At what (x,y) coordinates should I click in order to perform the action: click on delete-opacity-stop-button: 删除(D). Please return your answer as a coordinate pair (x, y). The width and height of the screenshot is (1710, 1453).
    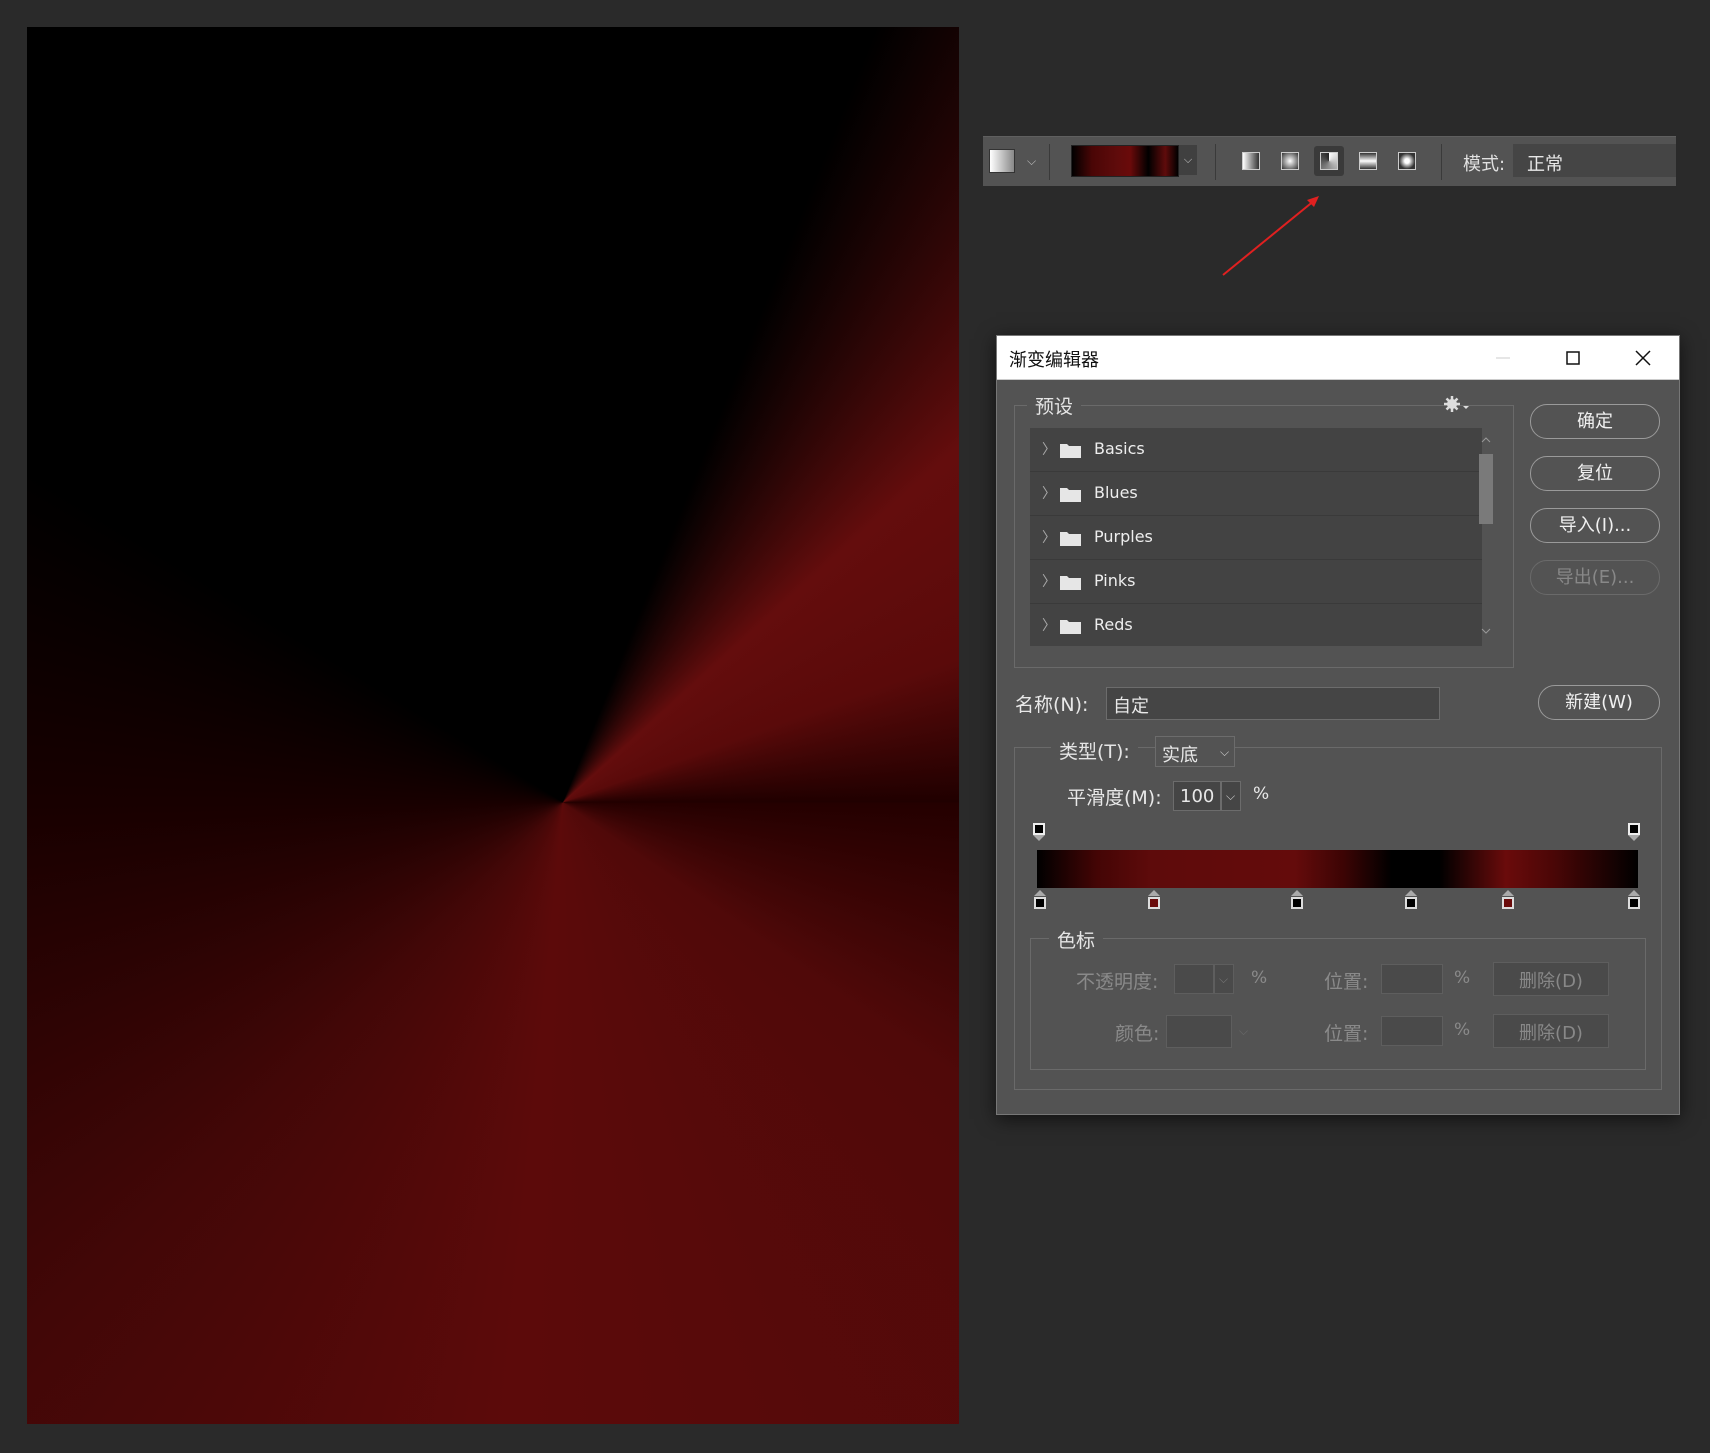
    Looking at the image, I should click on (1551, 979).